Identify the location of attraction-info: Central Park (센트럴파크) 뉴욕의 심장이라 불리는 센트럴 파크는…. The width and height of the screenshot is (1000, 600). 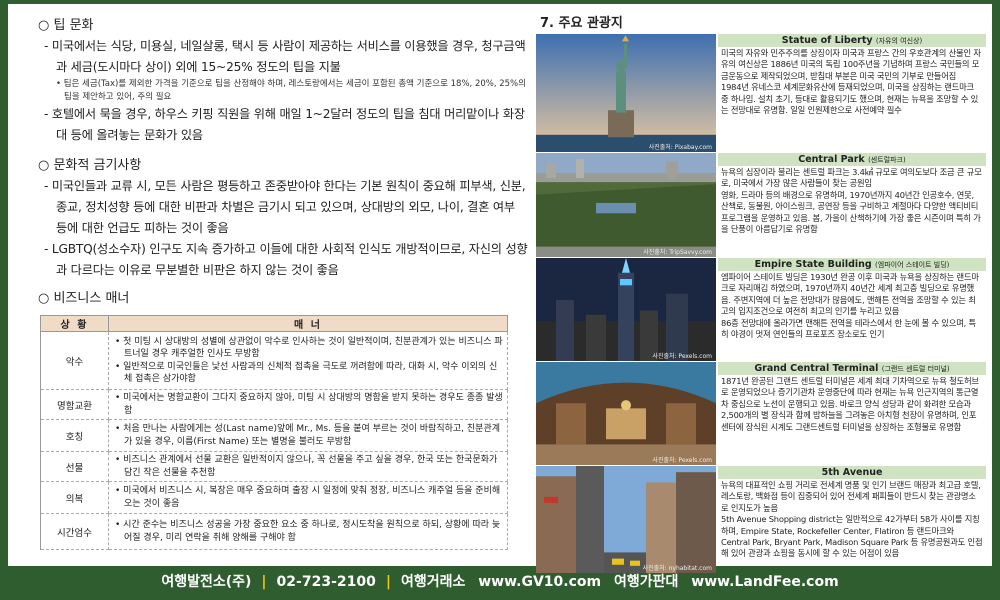
(852, 194).